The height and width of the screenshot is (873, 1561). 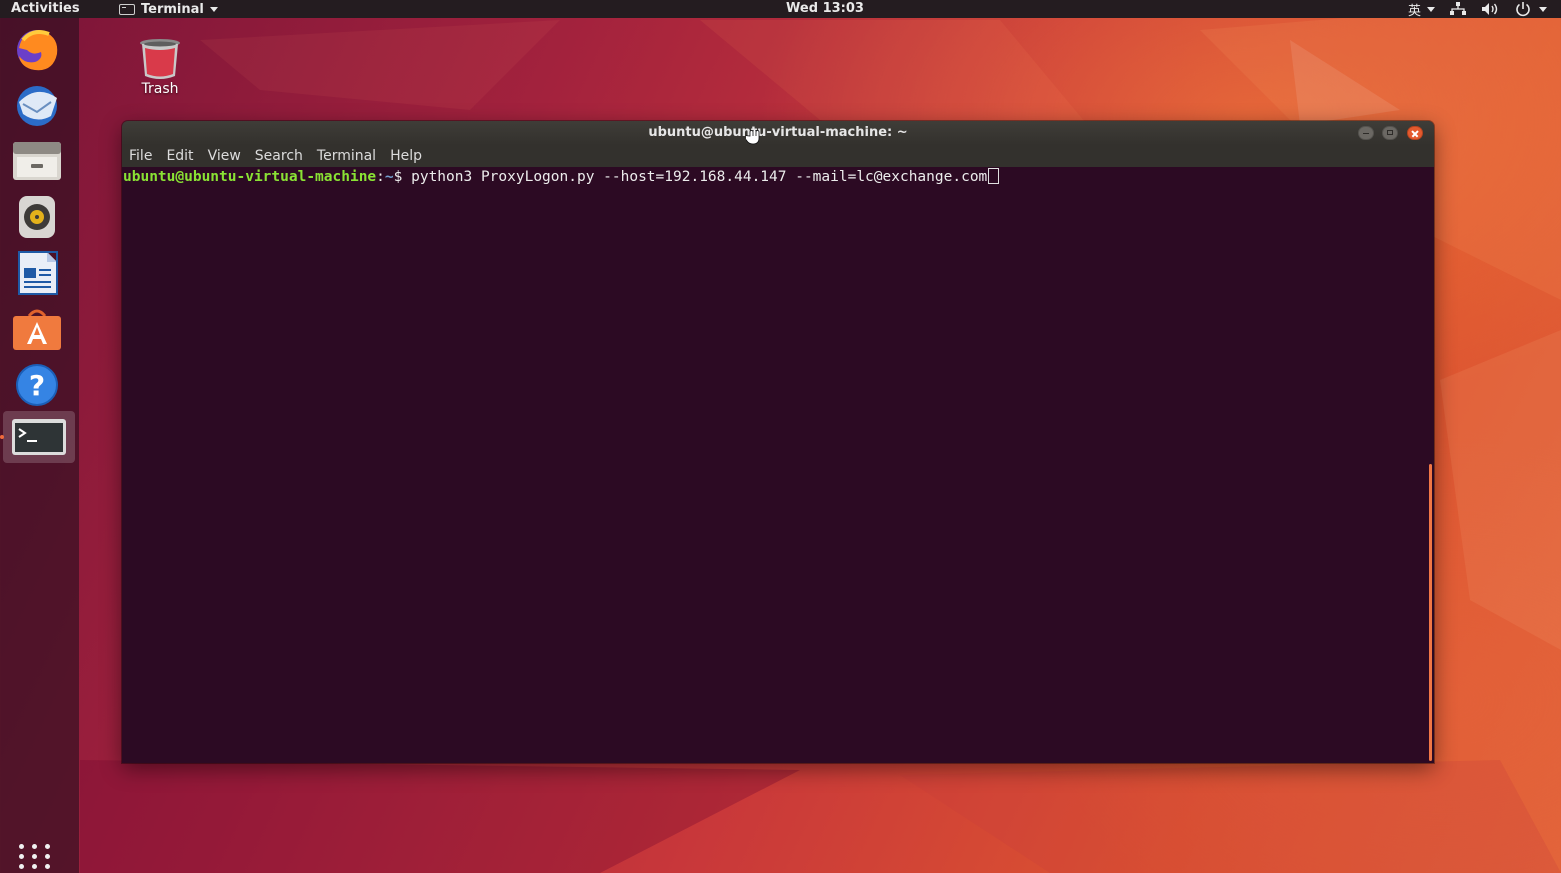 I want to click on firefox-icon, so click(x=37, y=50).